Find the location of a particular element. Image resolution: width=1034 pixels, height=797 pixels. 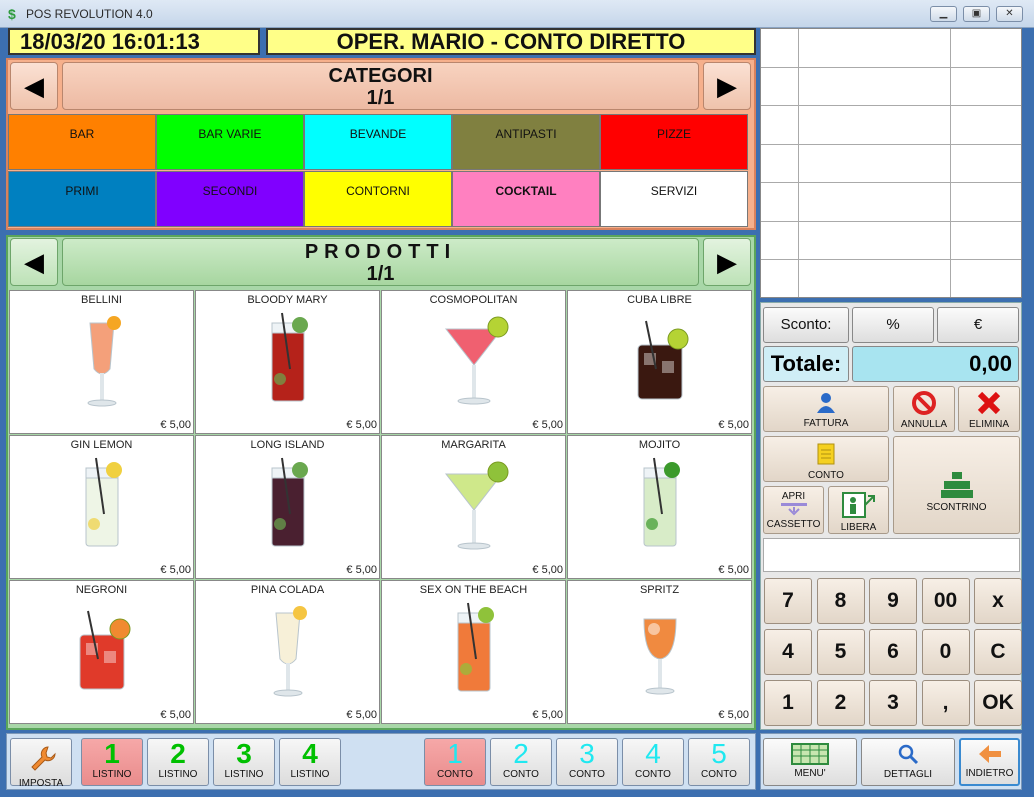

listino-label: LISTINO is located at coordinates (178, 774).